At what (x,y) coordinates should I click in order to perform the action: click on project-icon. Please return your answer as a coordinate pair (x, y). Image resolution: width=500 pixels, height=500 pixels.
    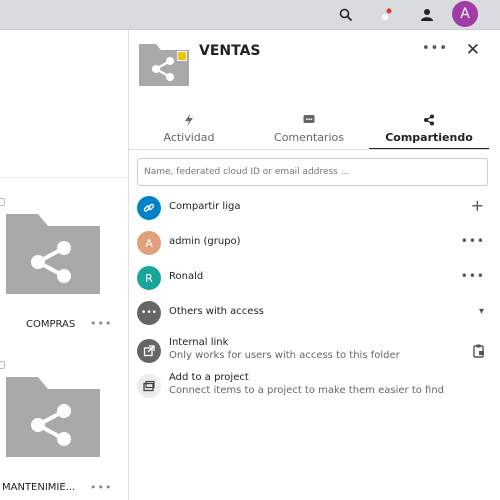
    Looking at the image, I should click on (149, 386).